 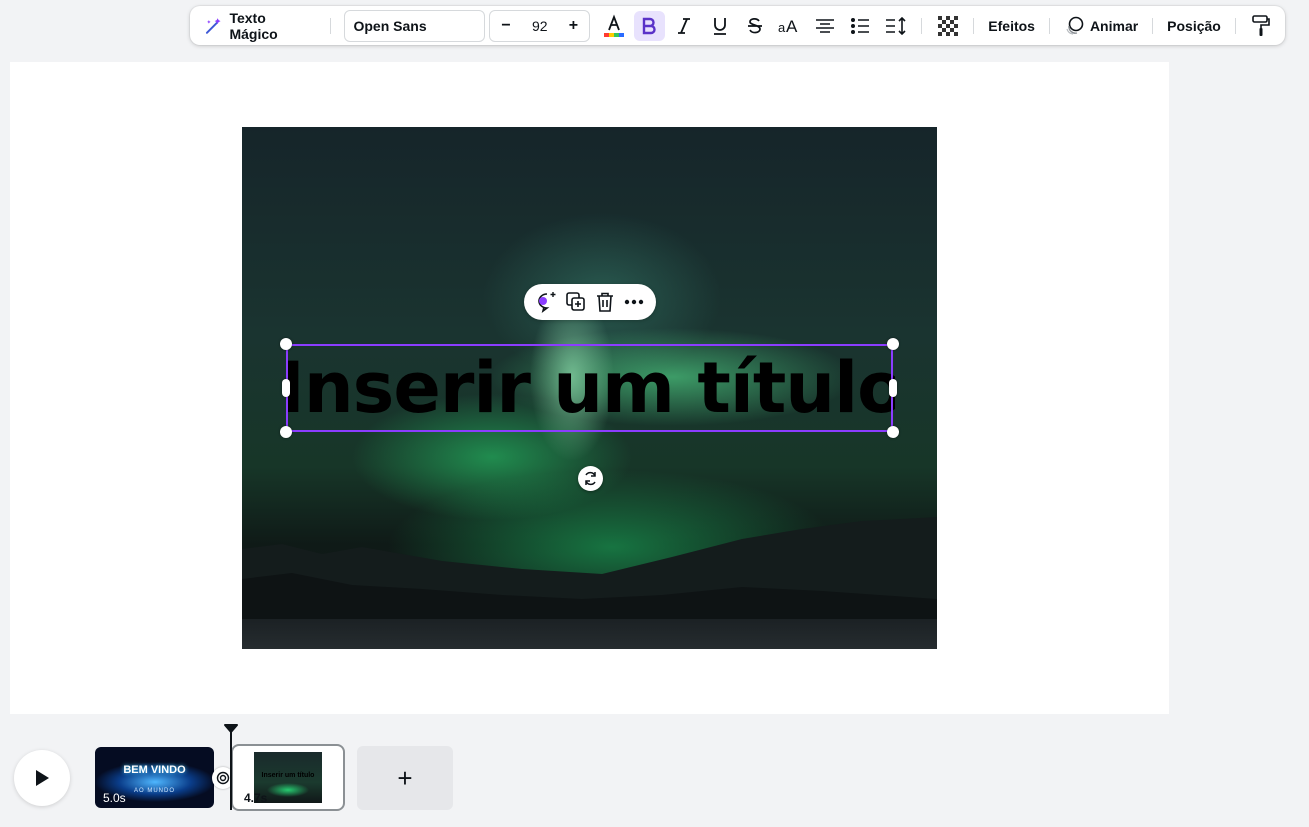 I want to click on transparency-icon, so click(x=947, y=25).